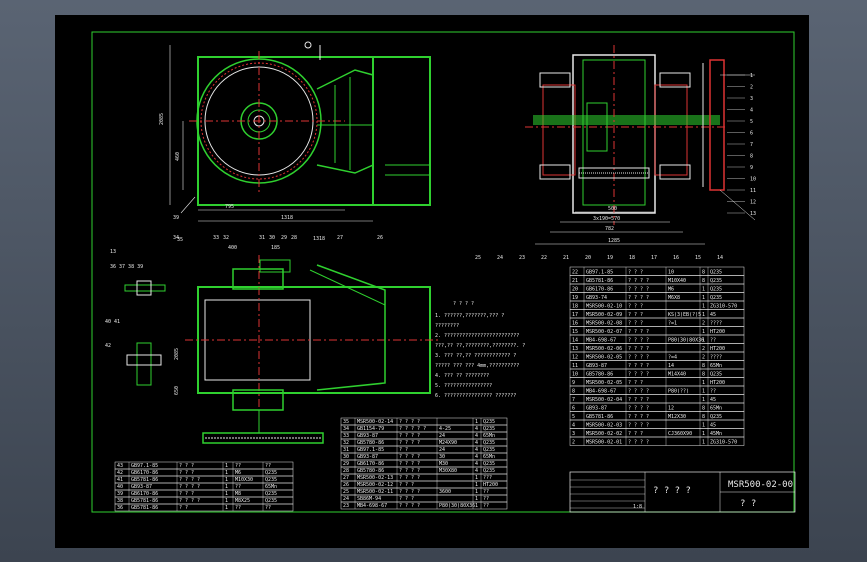  Describe the element at coordinates (573, 400) in the screenshot. I see `table-cell: 7` at that location.